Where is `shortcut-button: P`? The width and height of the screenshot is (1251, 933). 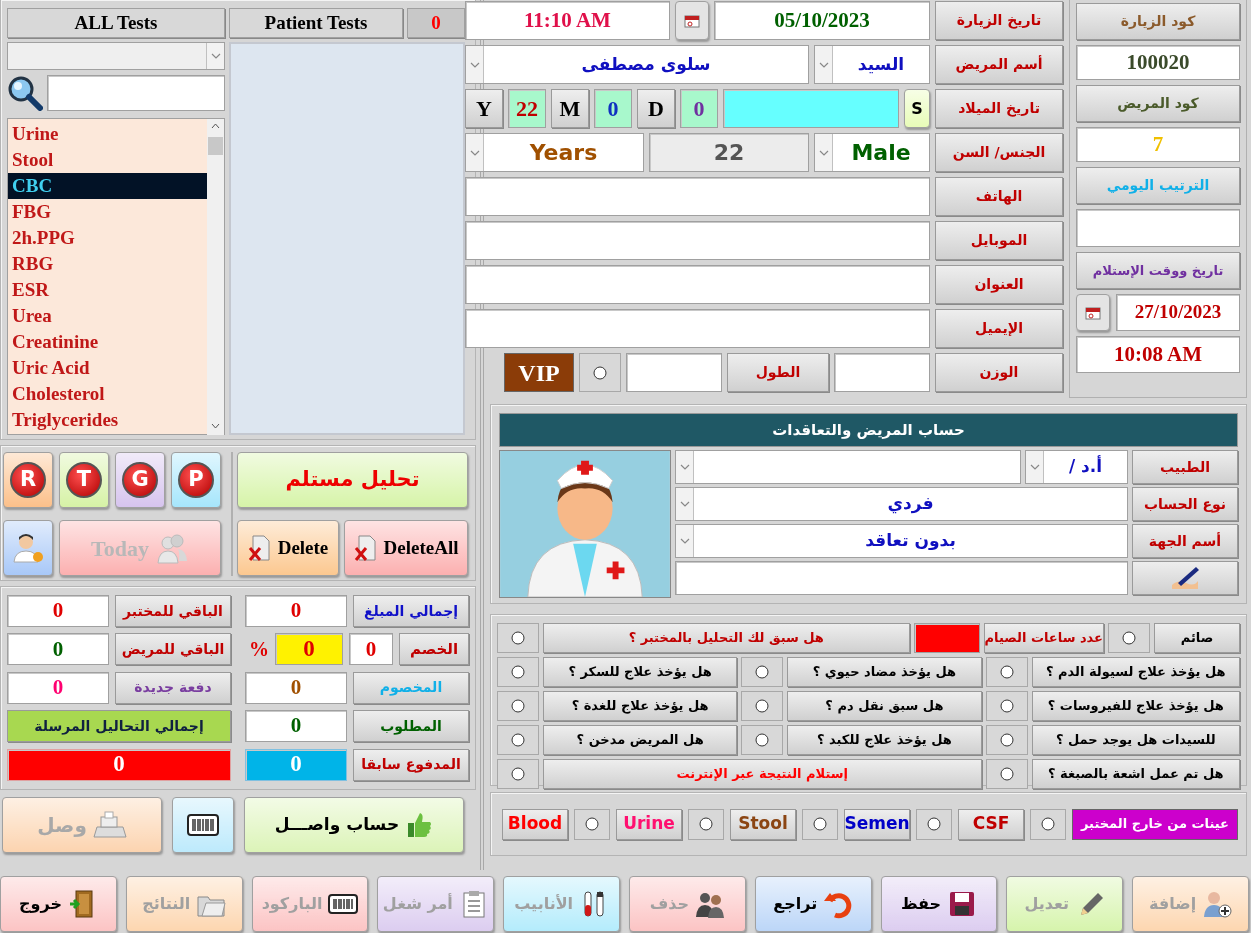
shortcut-button: P is located at coordinates (196, 480).